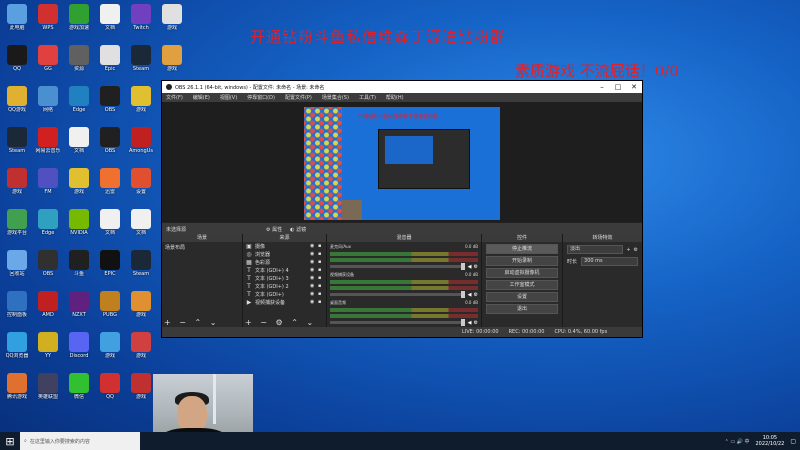  Describe the element at coordinates (110, 180) in the screenshot. I see `desktop-icon: 迅雷` at that location.